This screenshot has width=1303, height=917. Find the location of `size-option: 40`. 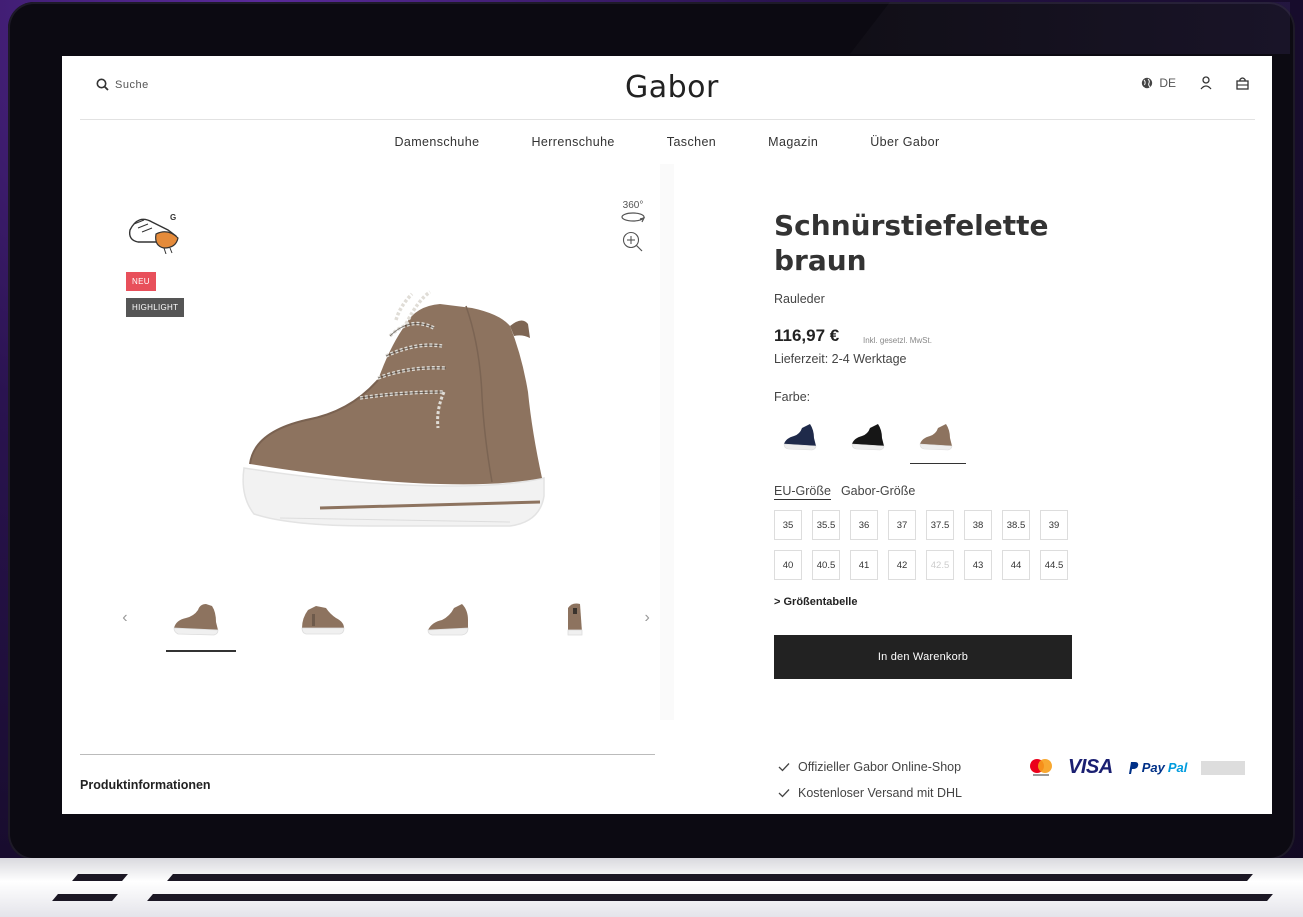

size-option: 40 is located at coordinates (788, 565).